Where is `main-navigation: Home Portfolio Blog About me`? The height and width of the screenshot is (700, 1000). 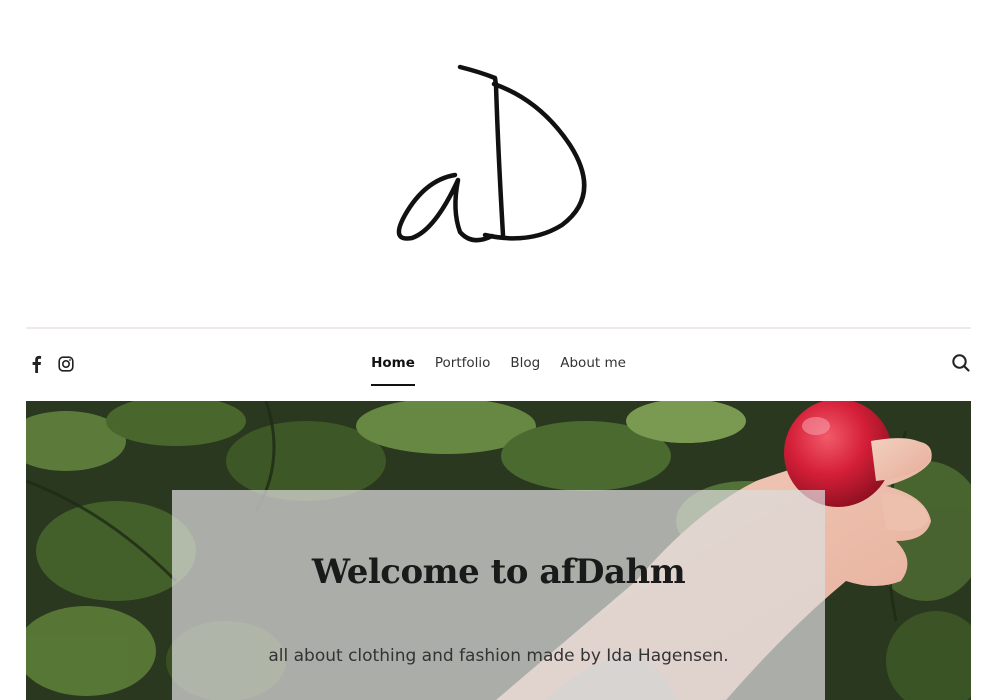 main-navigation: Home Portfolio Blog About me is located at coordinates (498, 365).